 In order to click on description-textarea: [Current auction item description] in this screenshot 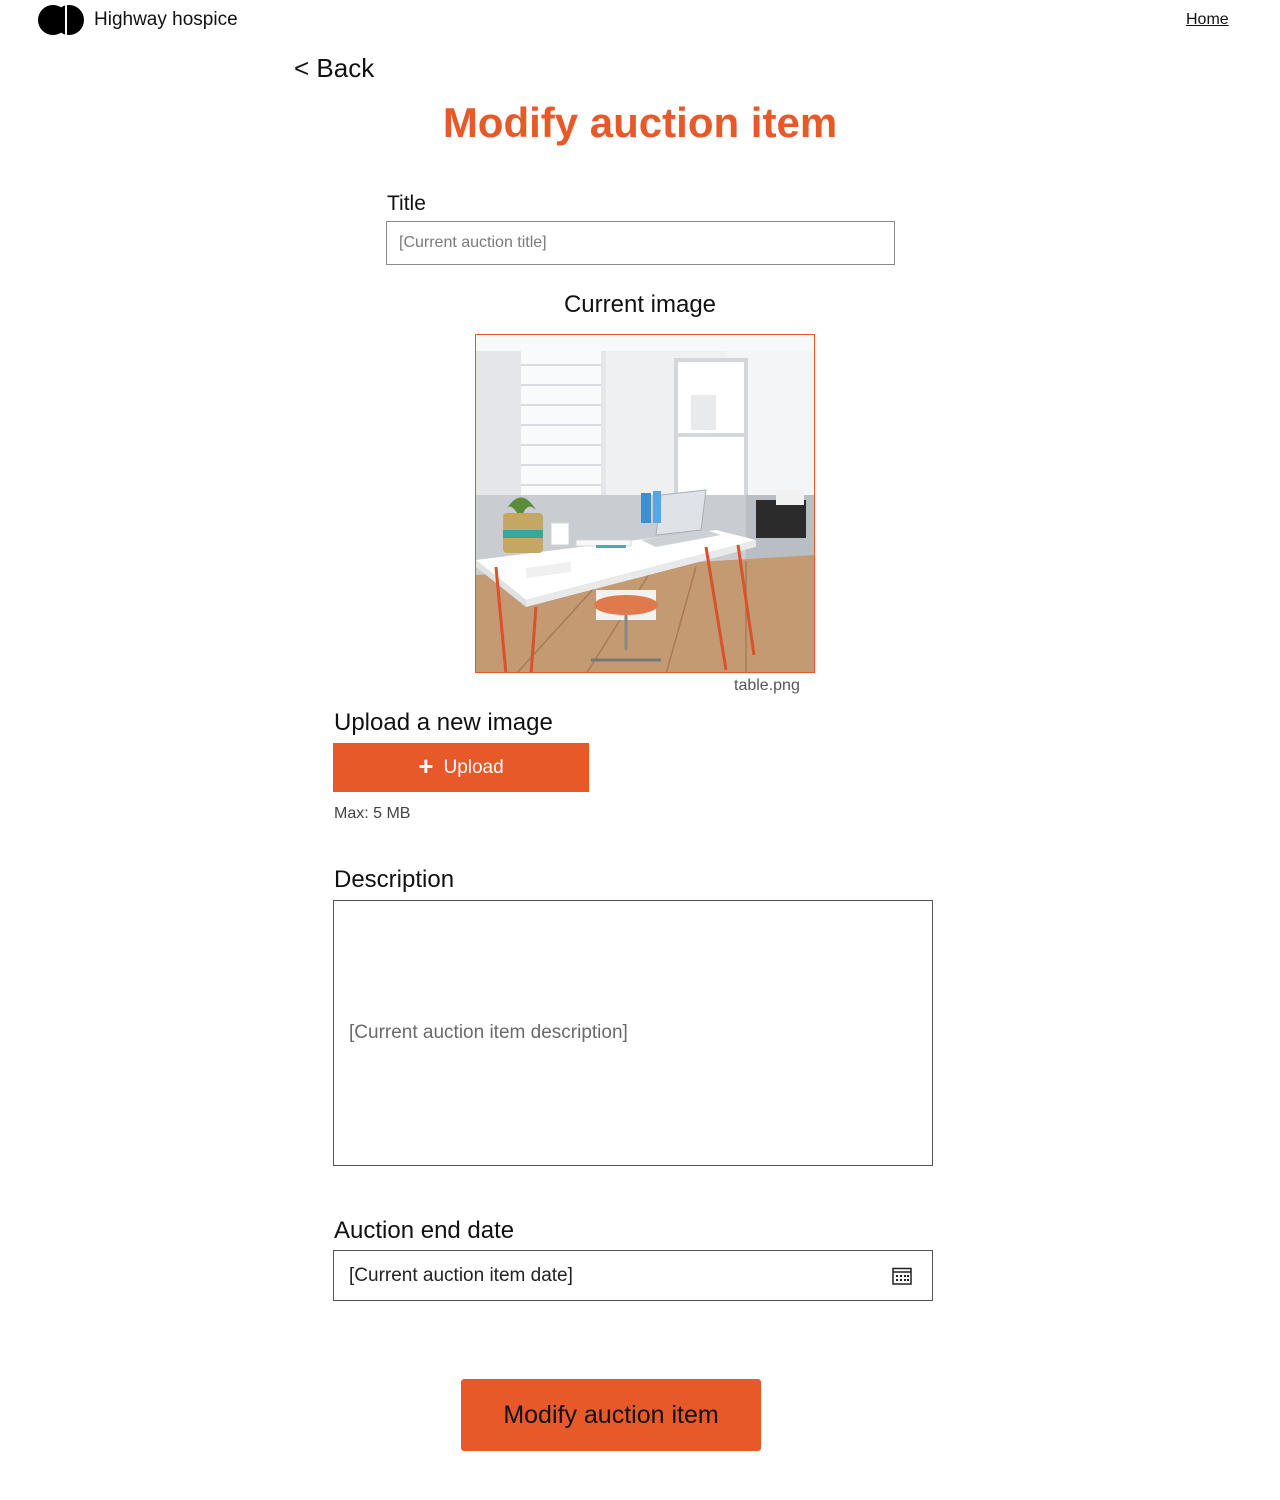, I will do `click(633, 1033)`.